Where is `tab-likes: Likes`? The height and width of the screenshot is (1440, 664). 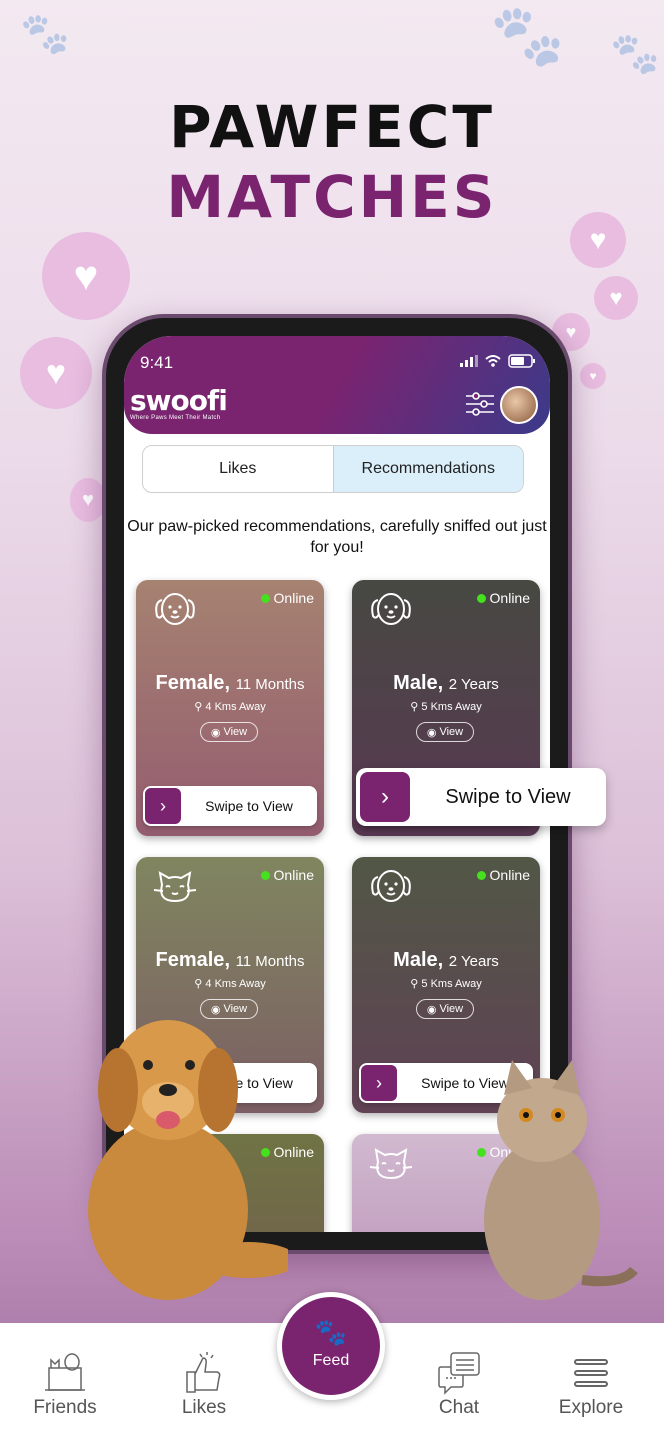
tab-likes: Likes is located at coordinates (238, 469).